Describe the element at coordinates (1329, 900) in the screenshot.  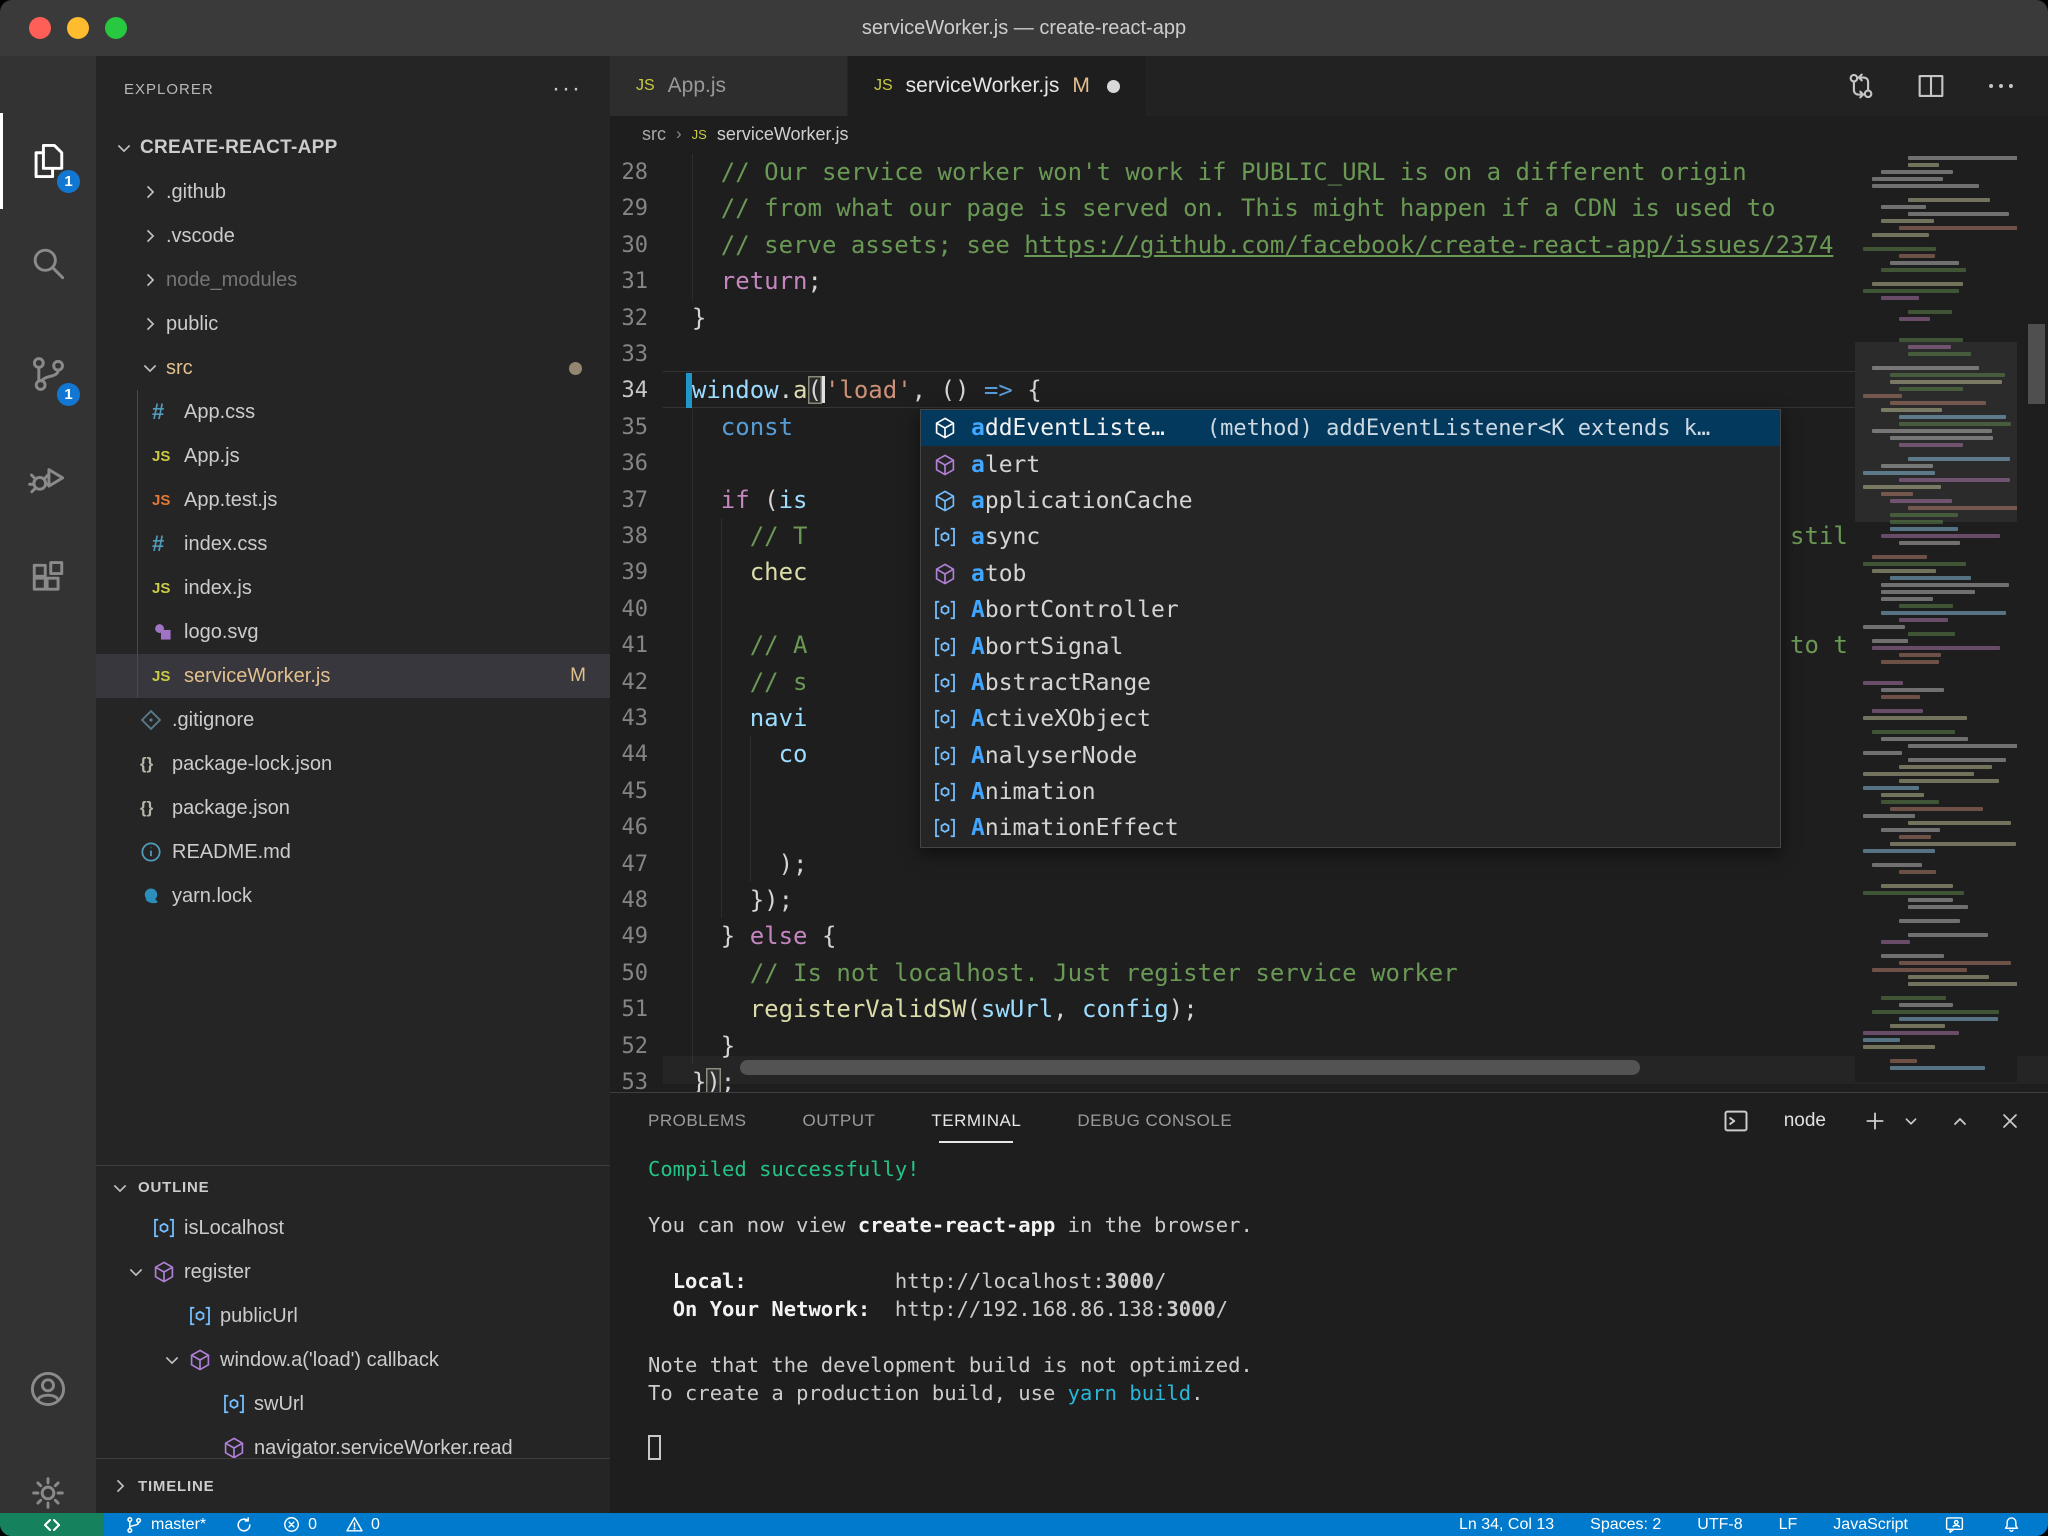
I see `code-line-48: 48});` at that location.